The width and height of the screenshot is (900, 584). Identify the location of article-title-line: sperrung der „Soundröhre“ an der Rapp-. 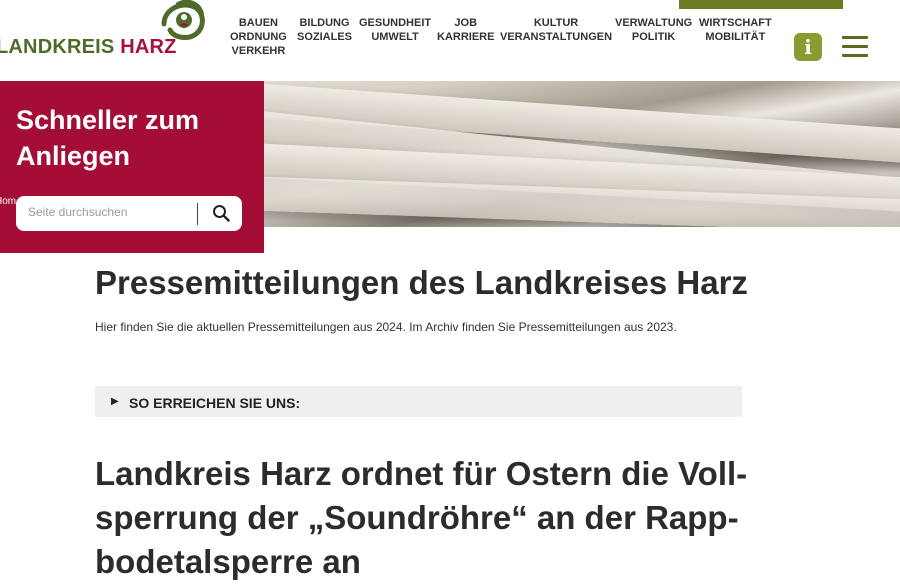
(417, 517).